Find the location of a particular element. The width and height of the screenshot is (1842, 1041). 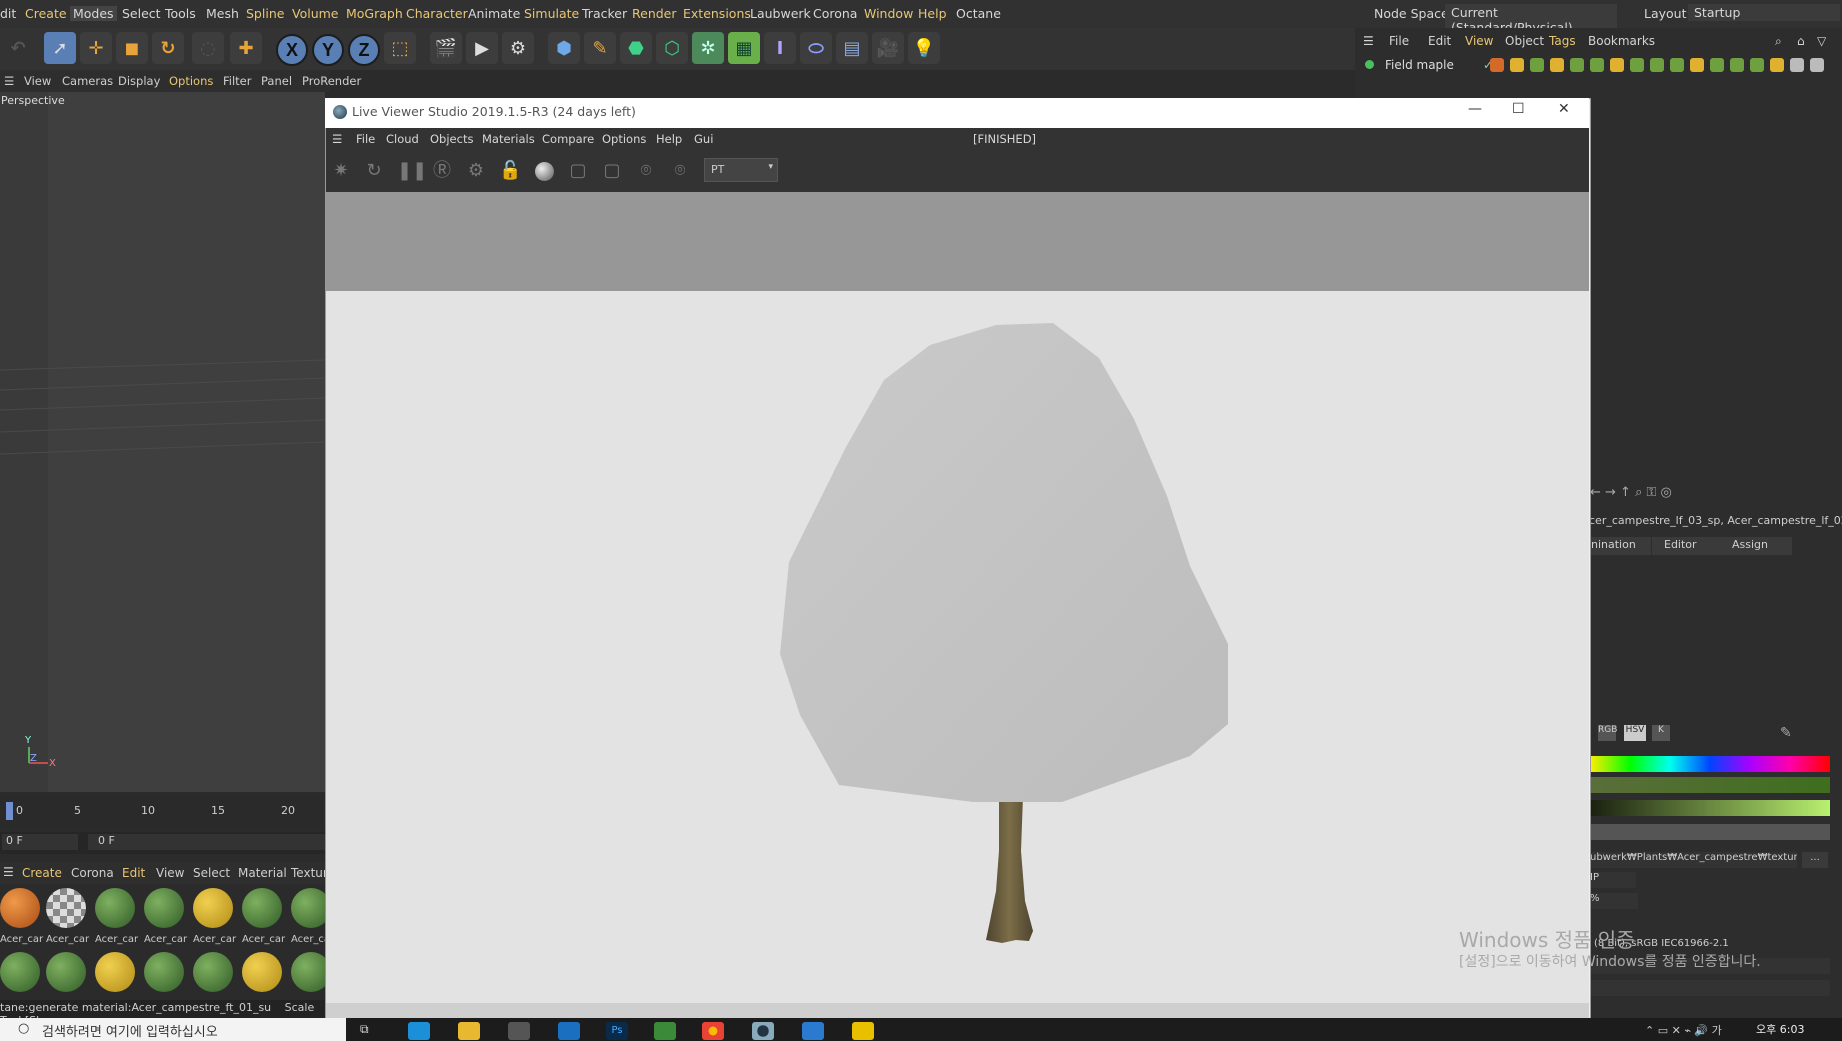

hue-slider is located at coordinates (1710, 764).